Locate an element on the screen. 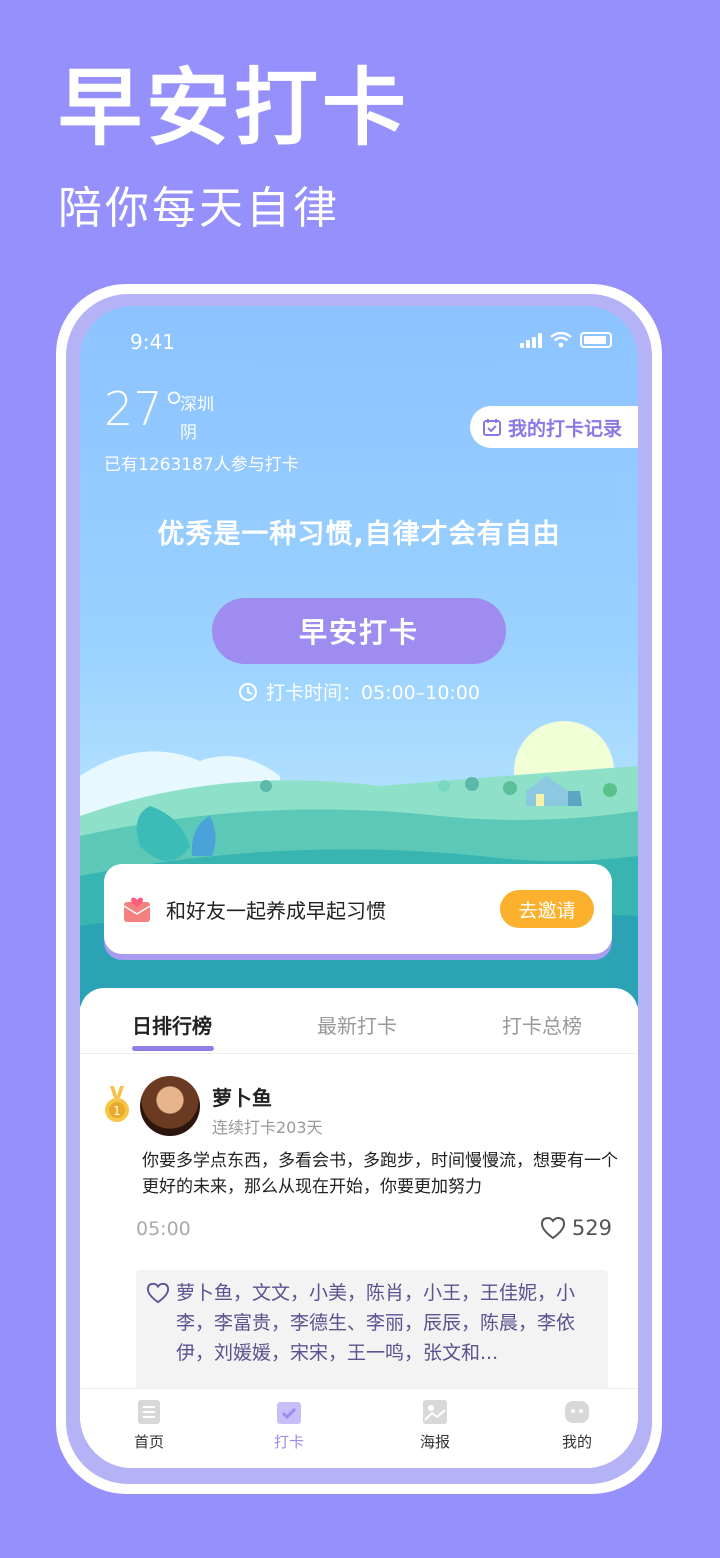  invite-friends-card: 和好友一起养成早起习惯 去邀请 is located at coordinates (358, 909).